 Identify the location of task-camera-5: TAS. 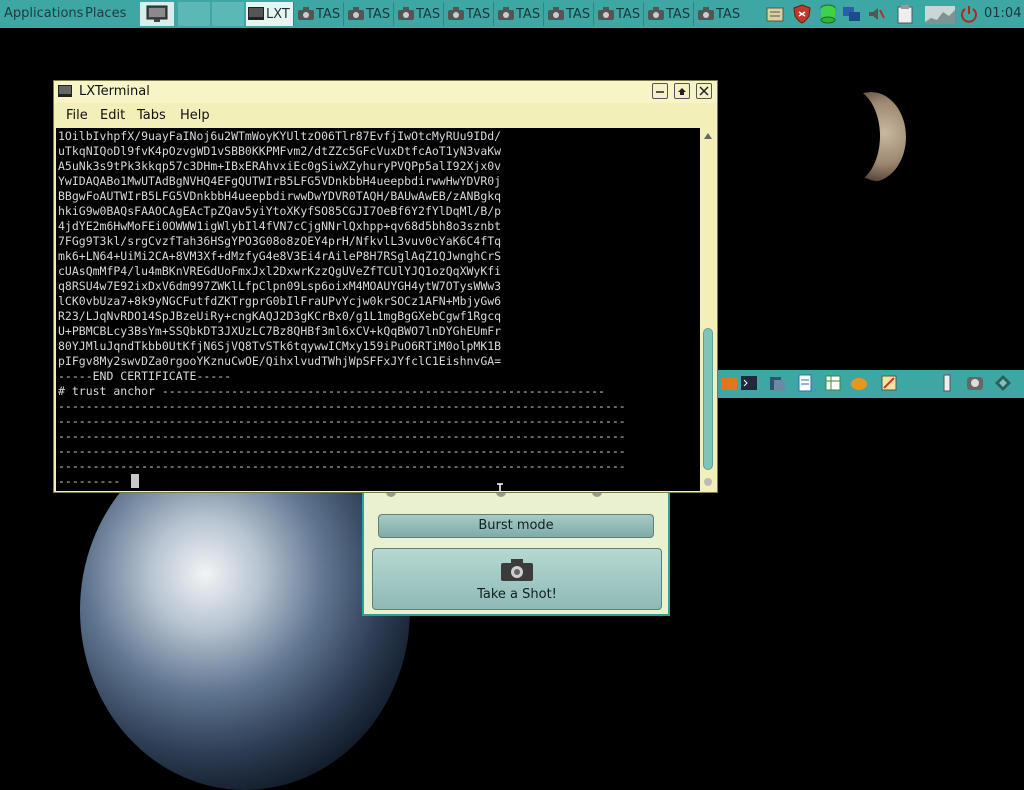
(520, 14).